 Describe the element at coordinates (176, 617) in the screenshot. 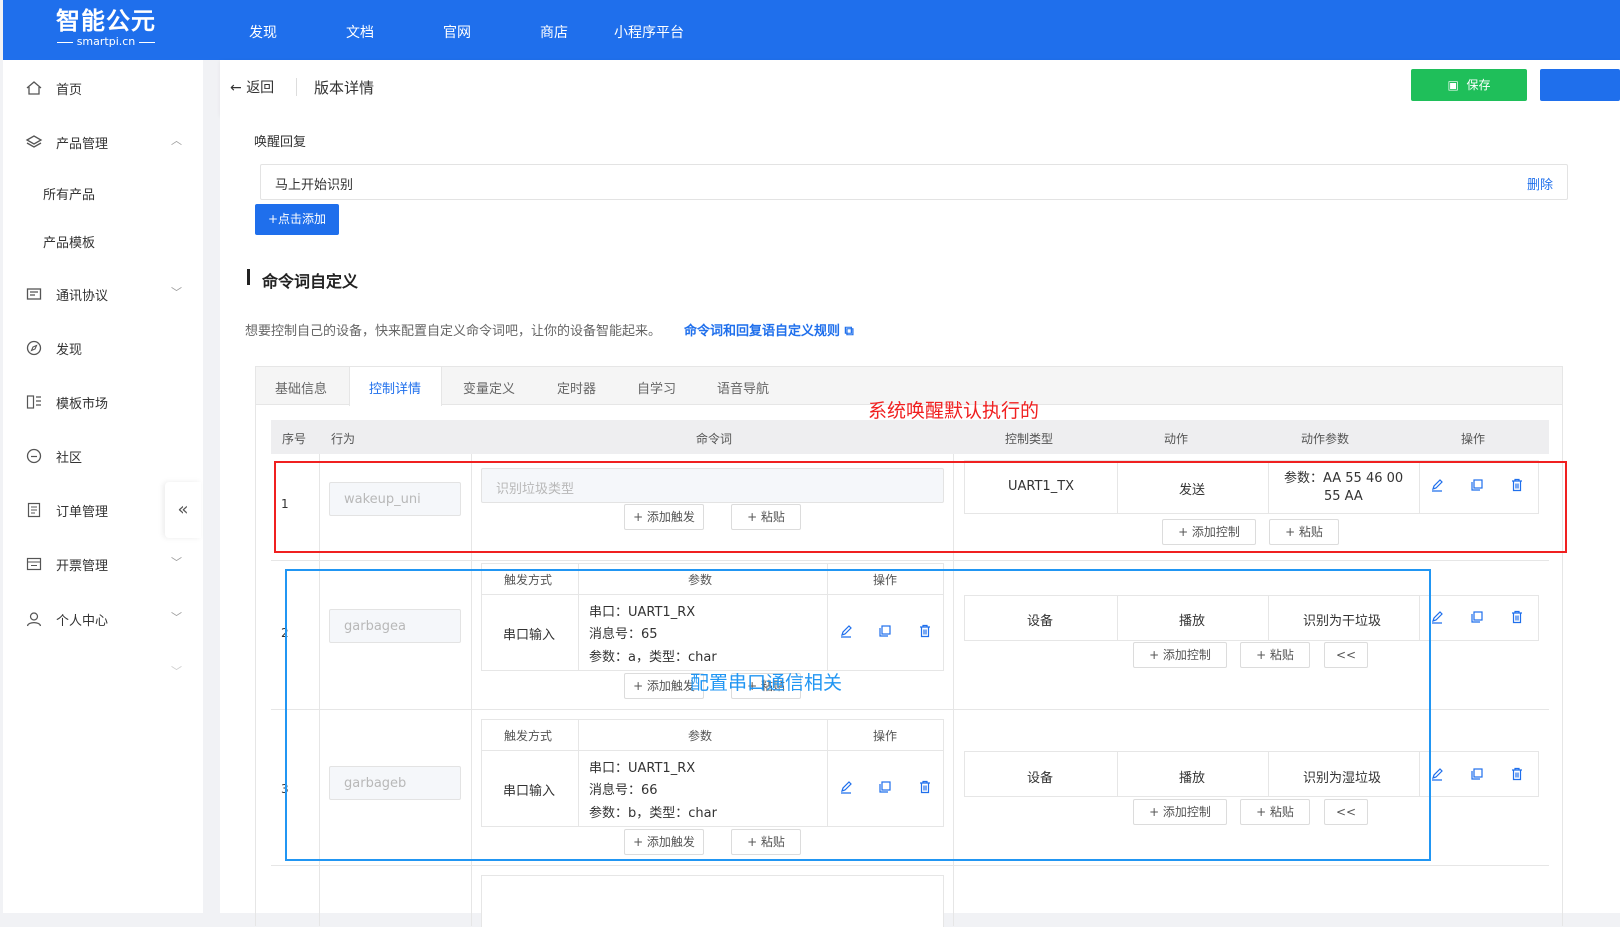

I see `chevron-down-icon: ﹀` at that location.